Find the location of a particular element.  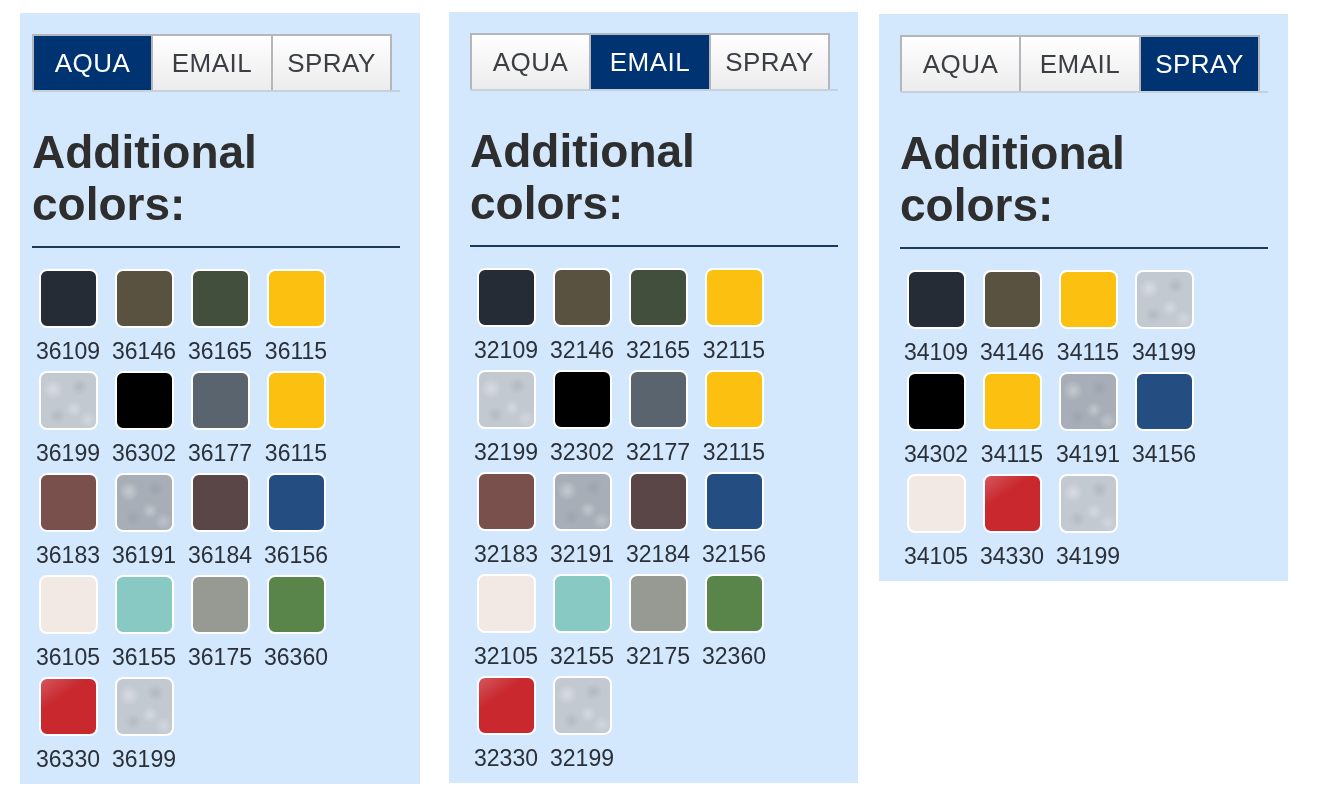

color-code: 32109 is located at coordinates (506, 350).